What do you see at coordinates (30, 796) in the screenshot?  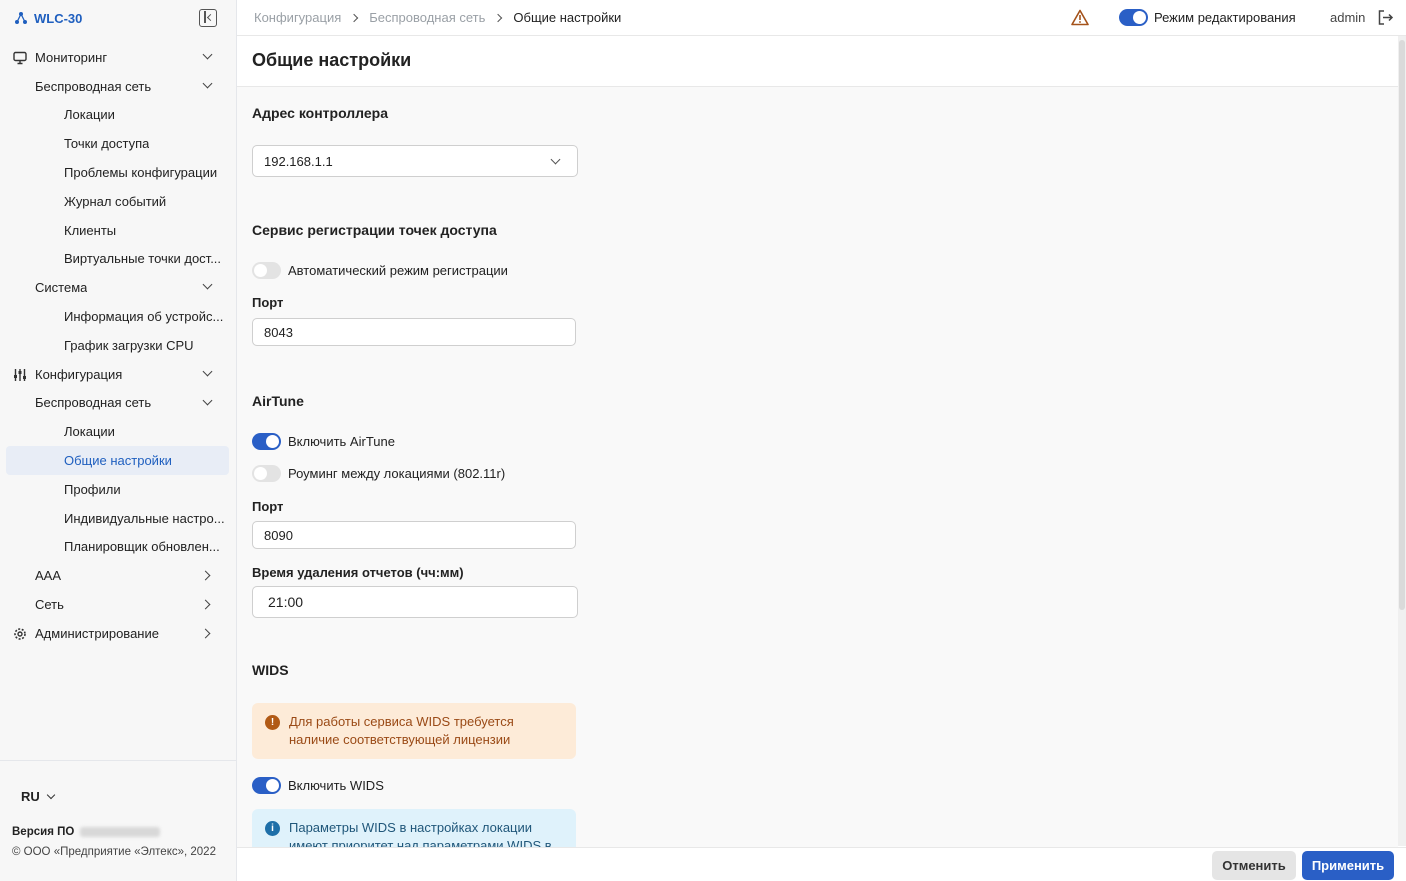 I see `language-label: RU` at bounding box center [30, 796].